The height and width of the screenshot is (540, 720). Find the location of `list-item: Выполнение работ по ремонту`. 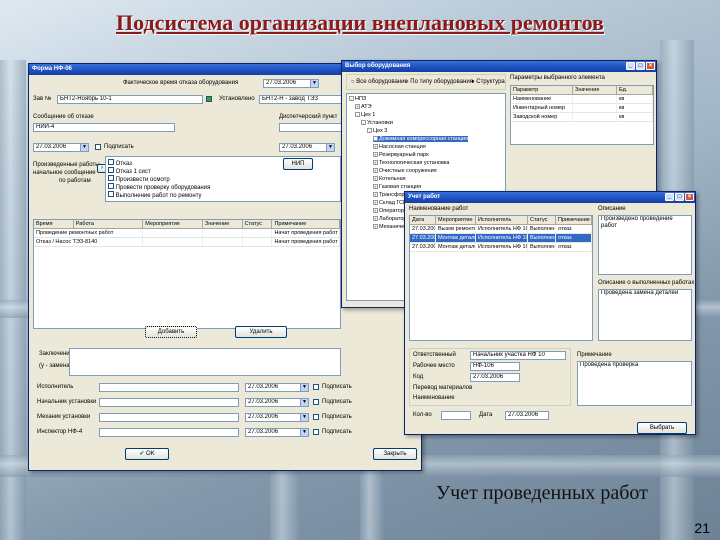

list-item: Выполнение работ по ремонту is located at coordinates (155, 195).